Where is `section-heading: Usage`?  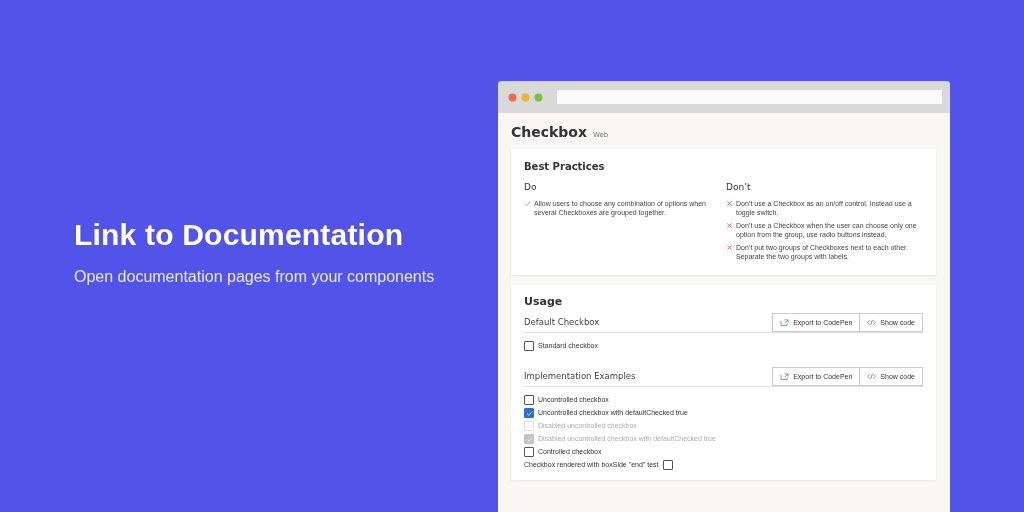 section-heading: Usage is located at coordinates (544, 301).